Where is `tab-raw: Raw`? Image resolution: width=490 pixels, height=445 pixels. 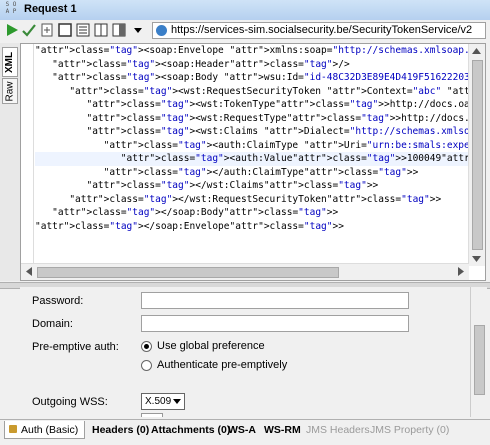
tab-raw: Raw is located at coordinates (10, 91).